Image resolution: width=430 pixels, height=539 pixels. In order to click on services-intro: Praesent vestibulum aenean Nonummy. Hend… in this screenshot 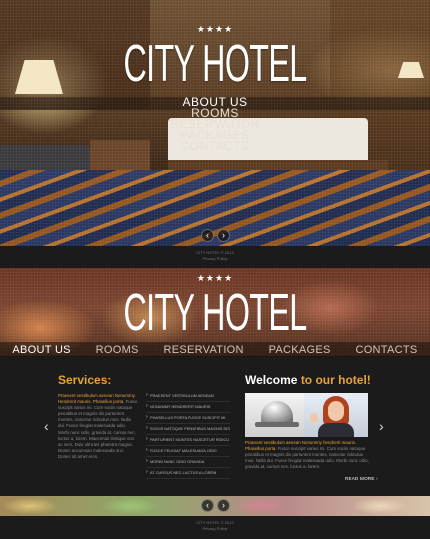, I will do `click(98, 426)`.